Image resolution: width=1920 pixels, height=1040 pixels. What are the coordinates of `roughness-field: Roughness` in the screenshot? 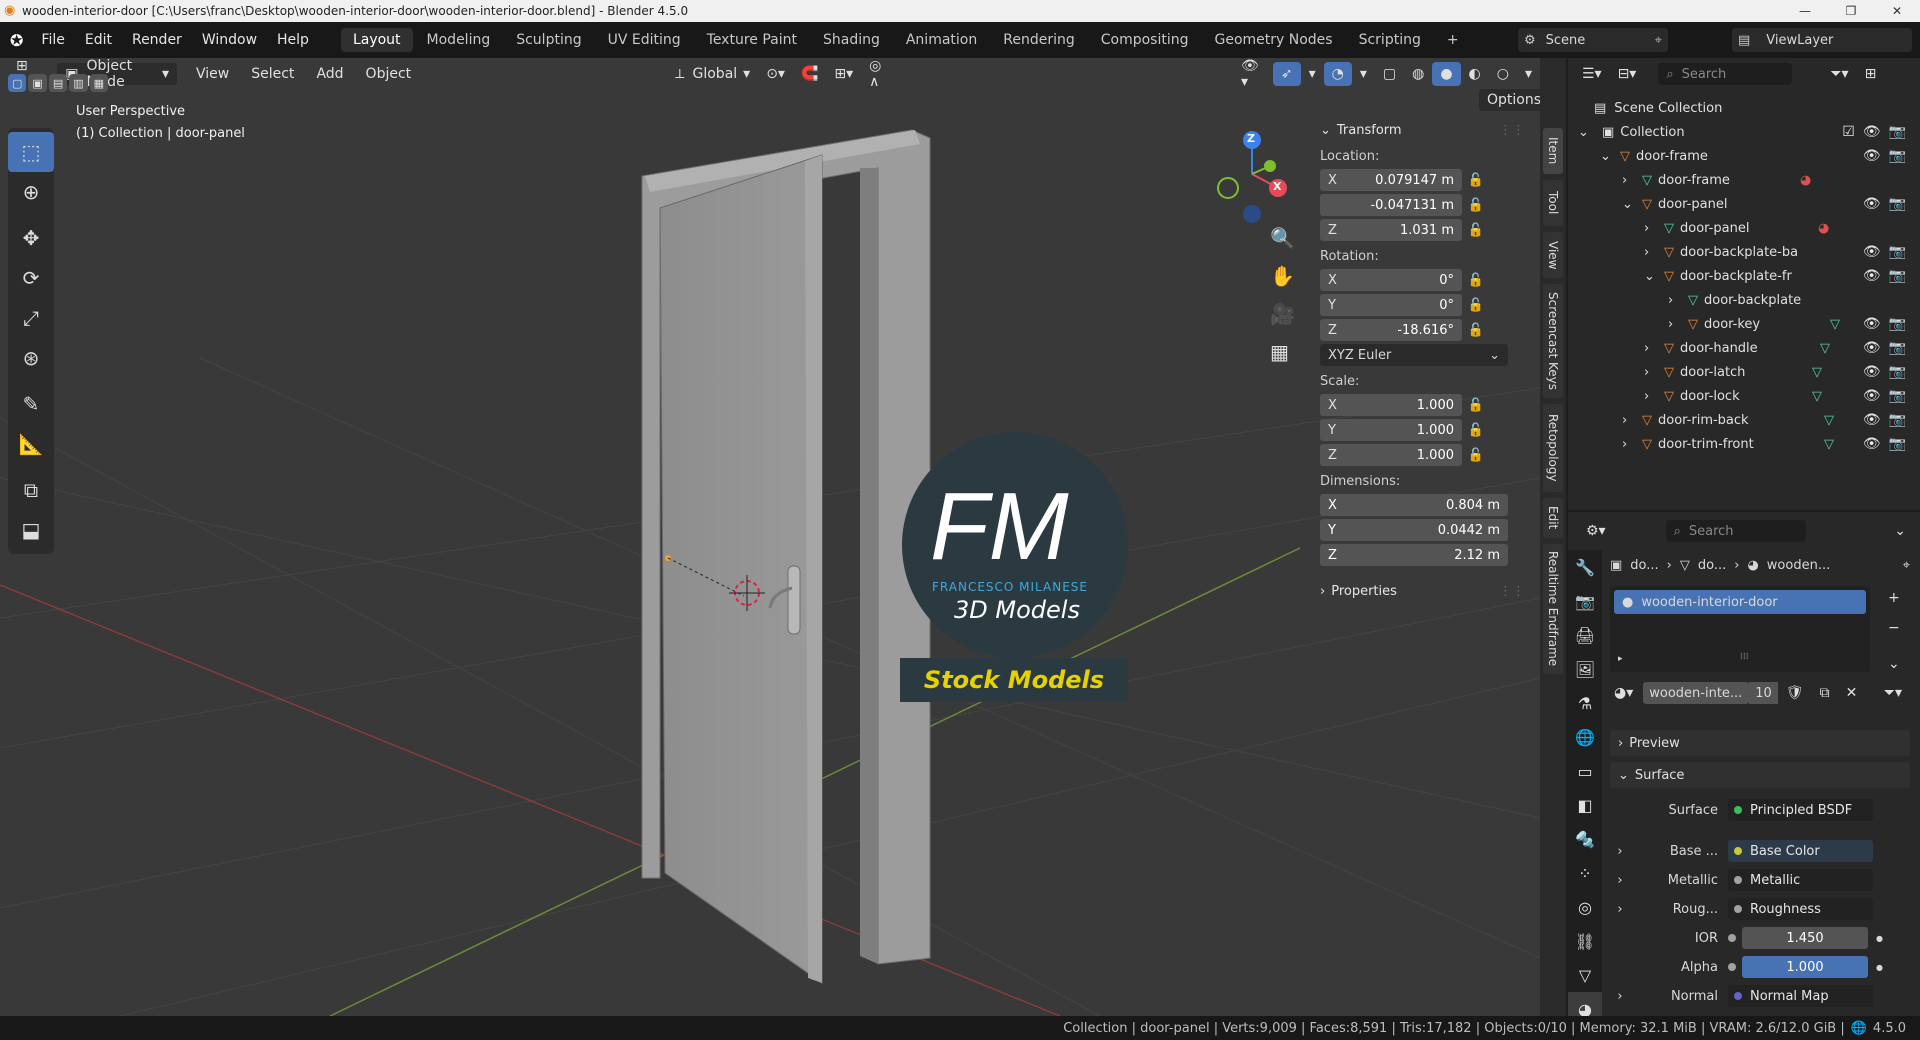 It's located at (1800, 909).